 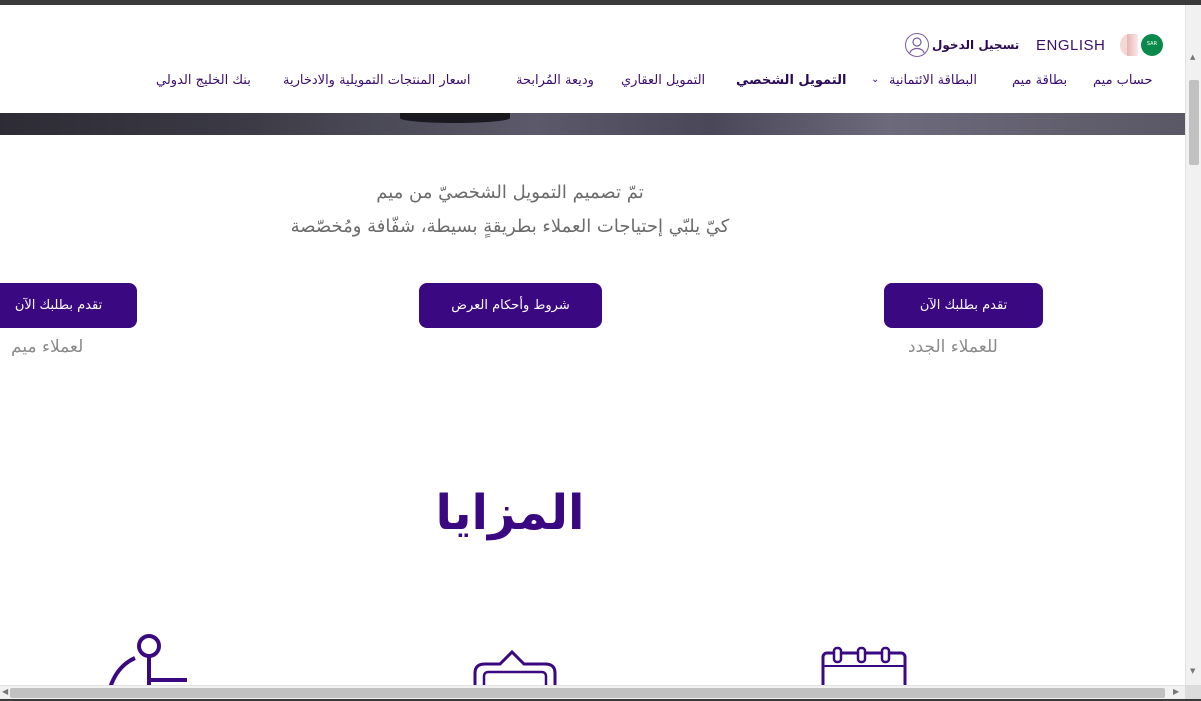 I want to click on scroll-down-arrow-icon: ▼, so click(x=1192, y=671).